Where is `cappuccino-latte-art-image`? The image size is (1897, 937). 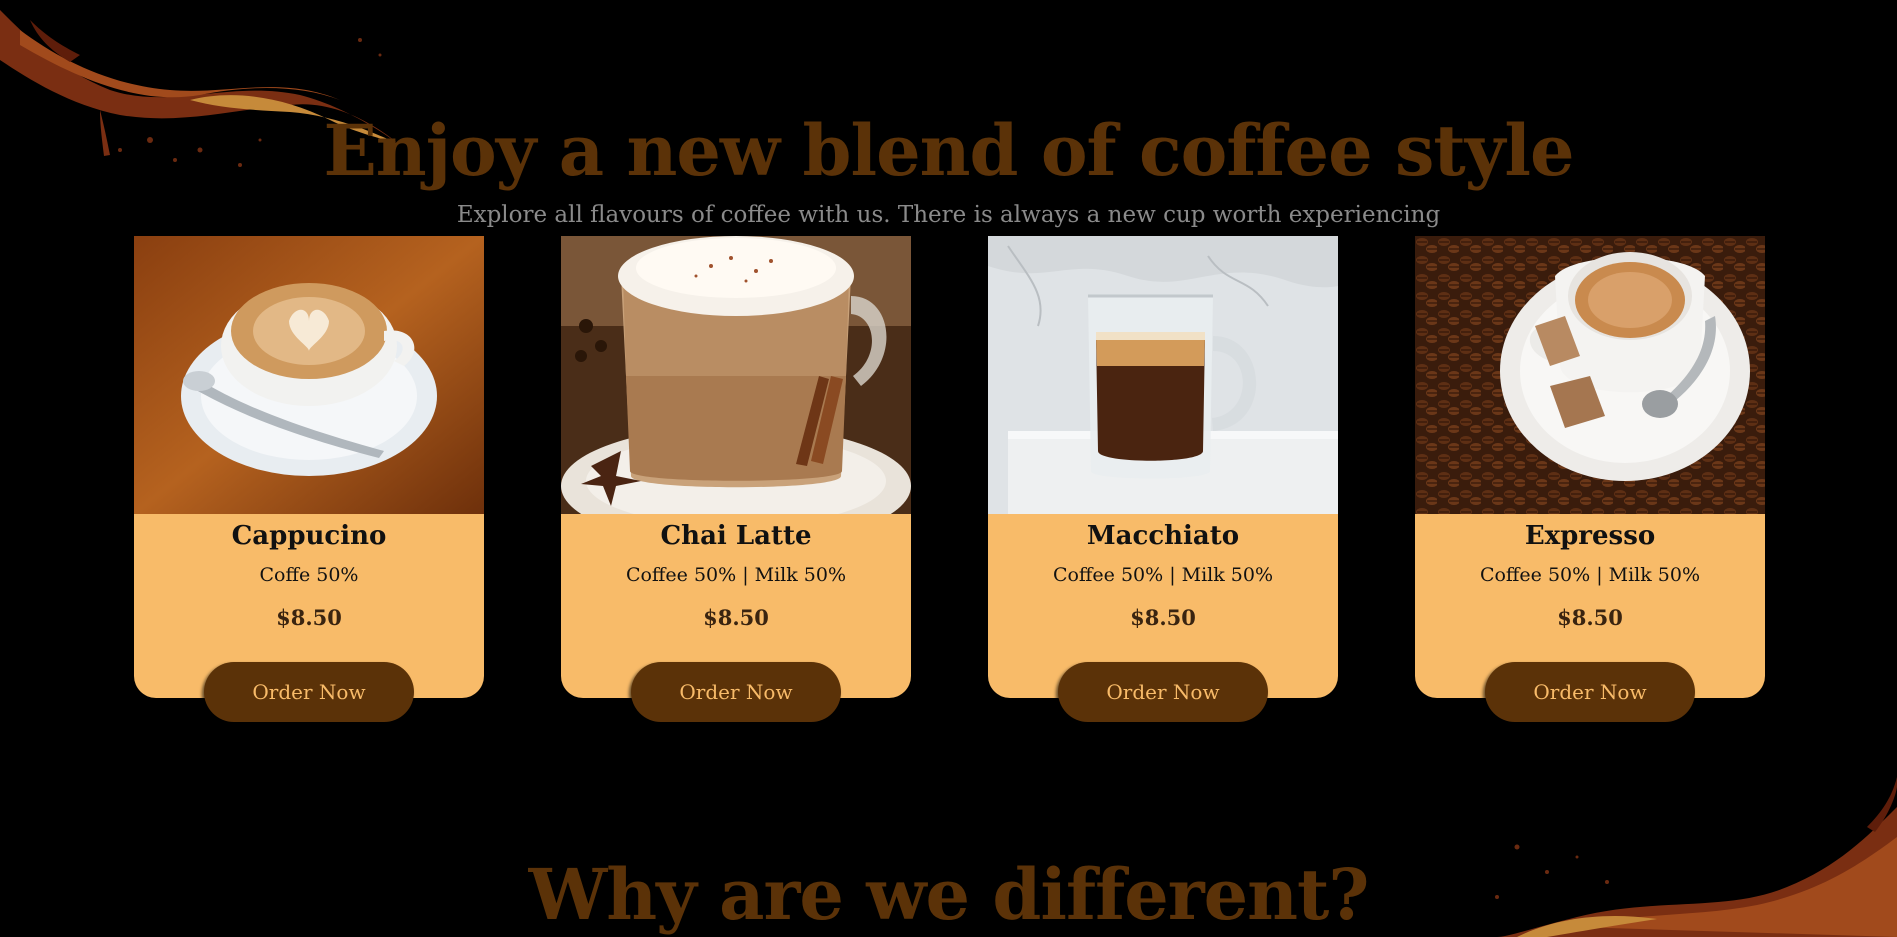 cappuccino-latte-art-image is located at coordinates (309, 375).